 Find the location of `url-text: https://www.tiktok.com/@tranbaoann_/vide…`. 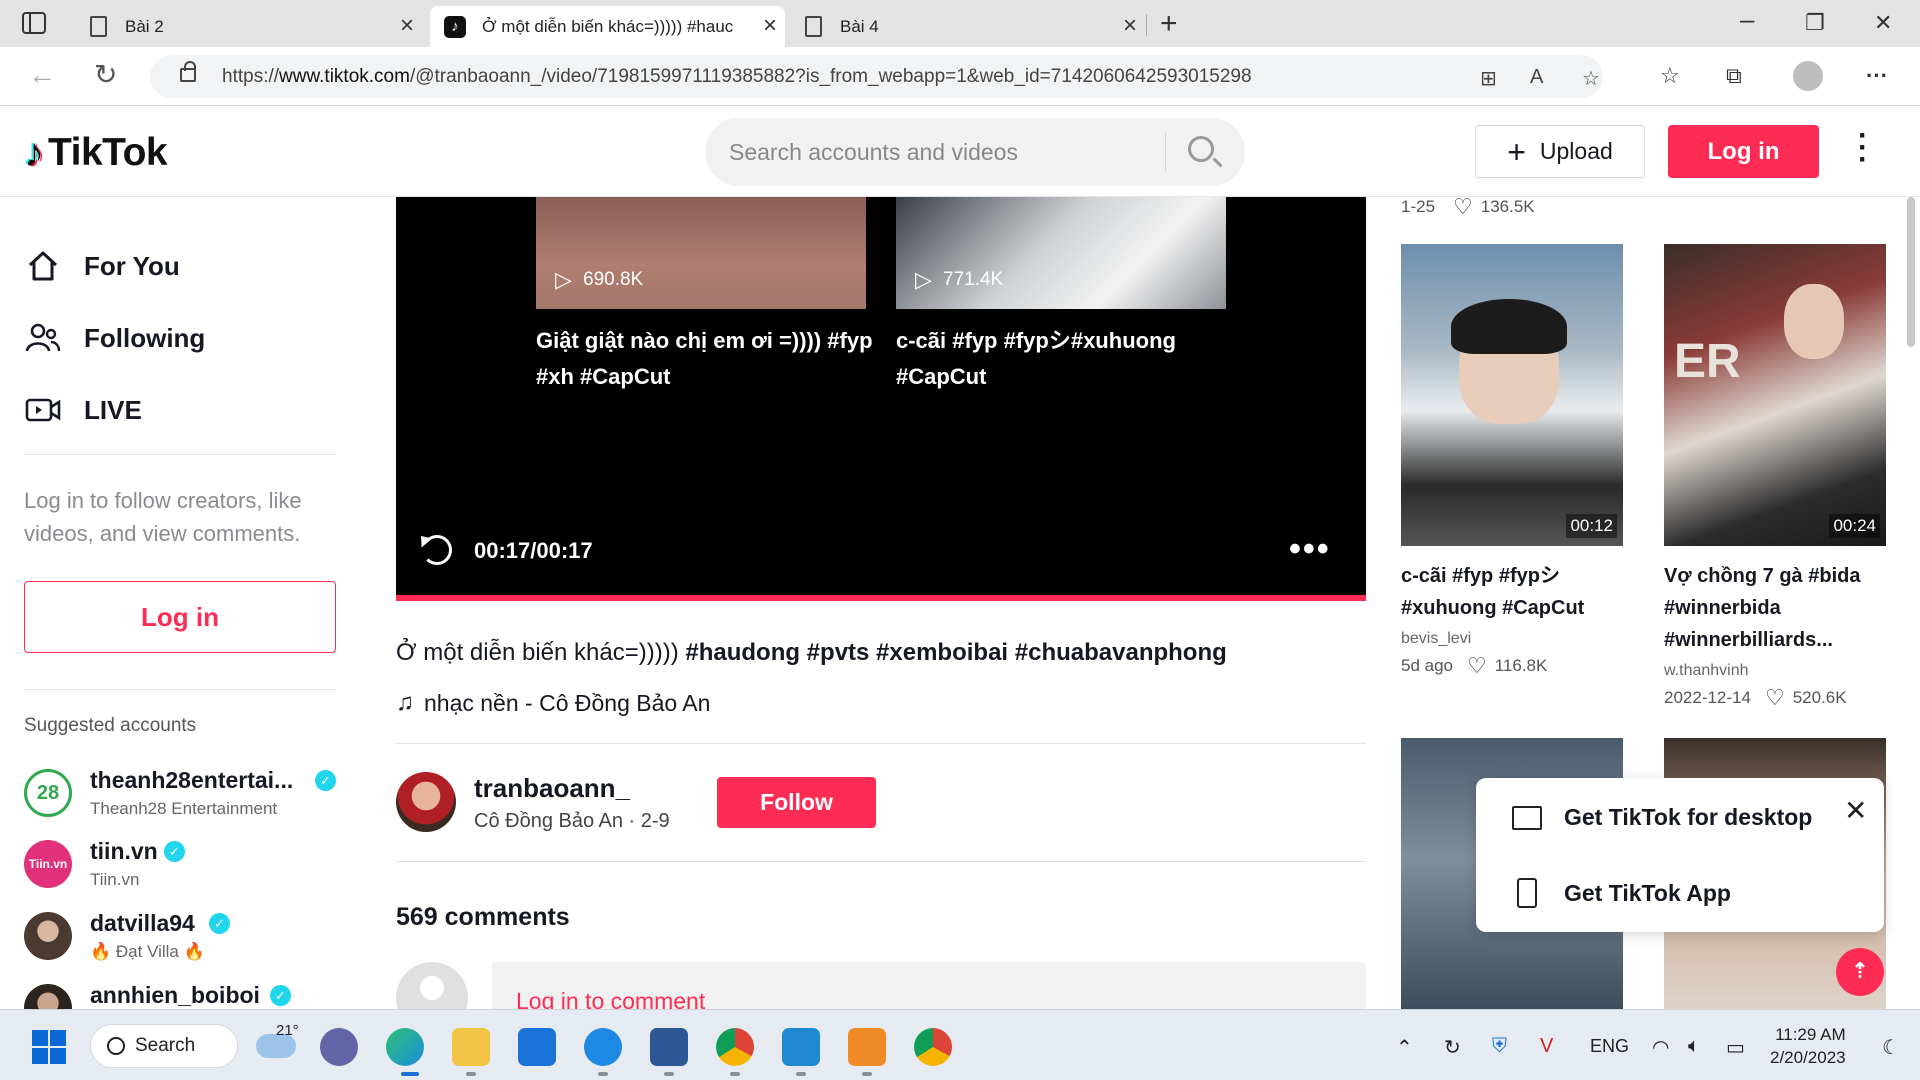

url-text: https://www.tiktok.com/@tranbaoann_/vide… is located at coordinates (737, 77).